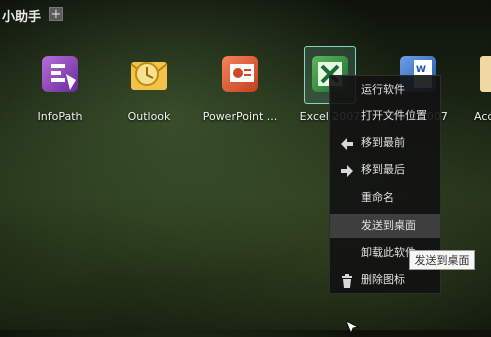 The image size is (491, 337). I want to click on add-button: +, so click(56, 14).